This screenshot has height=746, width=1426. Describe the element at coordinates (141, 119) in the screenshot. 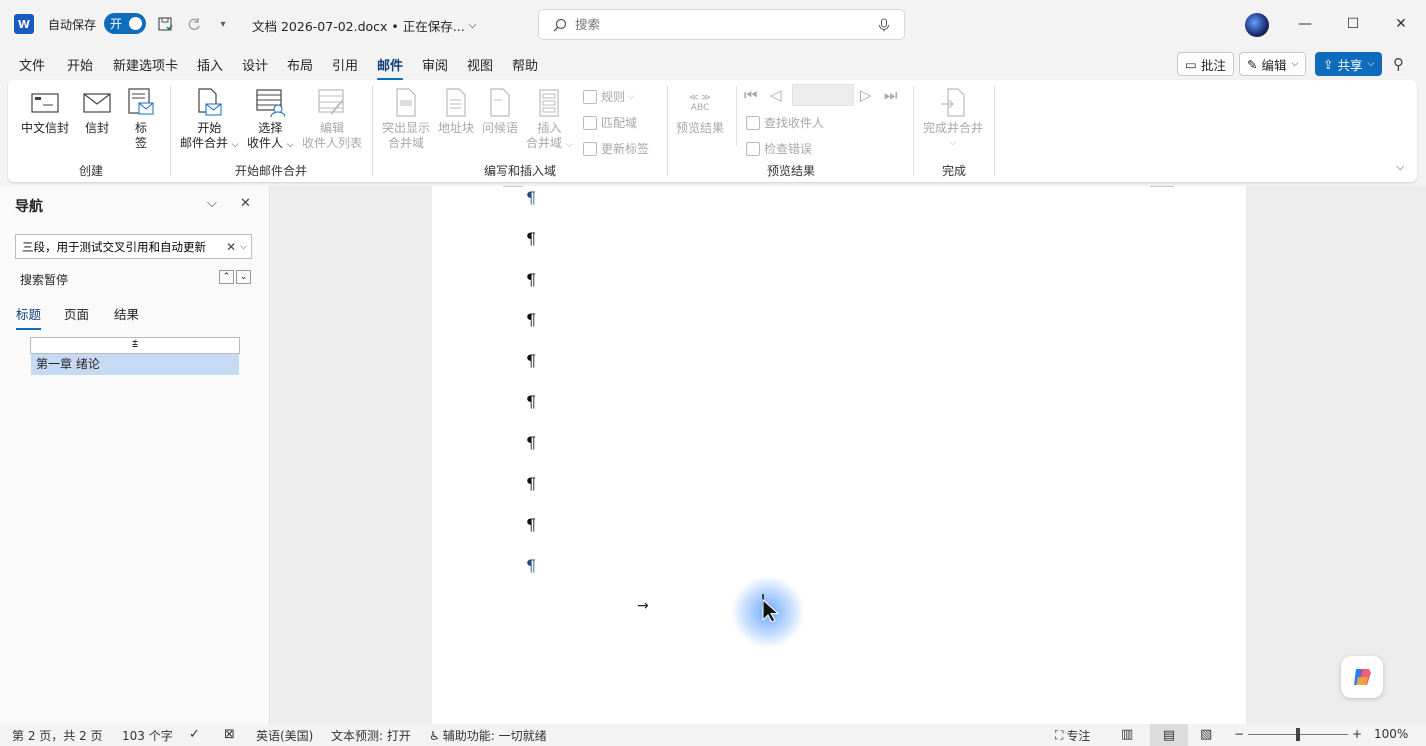

I see `labels-button: 标 签` at that location.